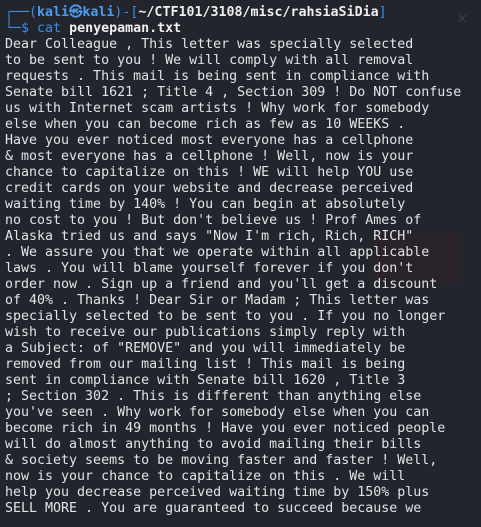  I want to click on prompt-user: kali, so click(53, 12).